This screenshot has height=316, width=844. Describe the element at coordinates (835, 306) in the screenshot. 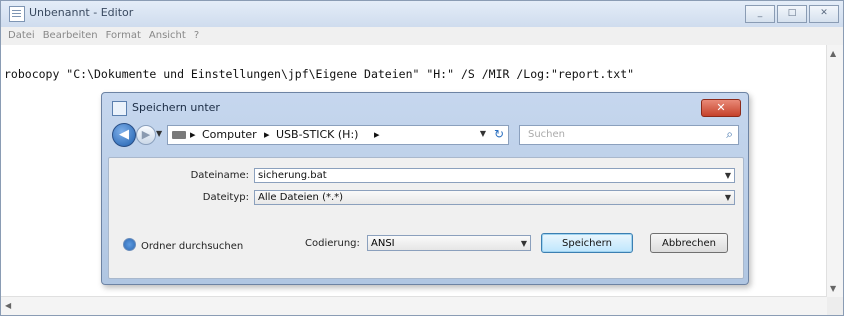

I see `size-grip` at that location.